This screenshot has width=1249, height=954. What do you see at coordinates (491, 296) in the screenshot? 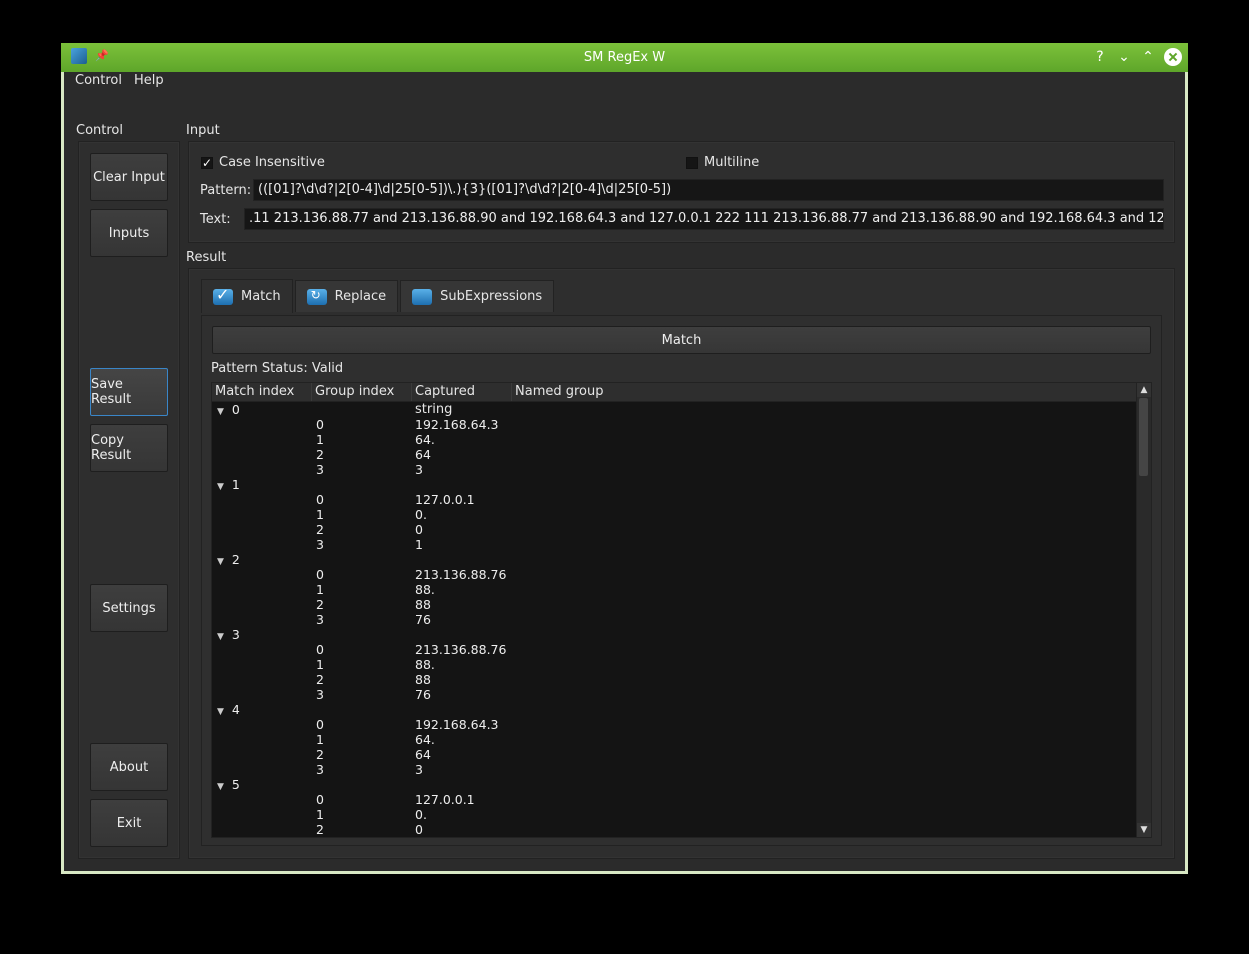
I see `tab-subexpressions-label: SubExpressions` at bounding box center [491, 296].